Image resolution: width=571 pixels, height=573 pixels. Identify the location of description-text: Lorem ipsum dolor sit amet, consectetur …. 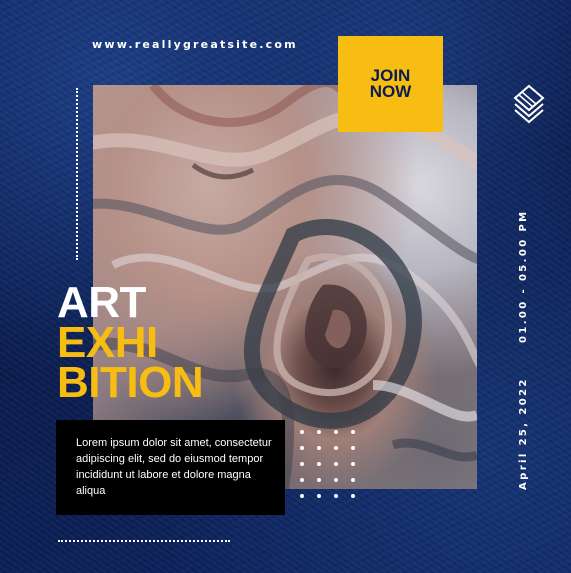
(174, 467).